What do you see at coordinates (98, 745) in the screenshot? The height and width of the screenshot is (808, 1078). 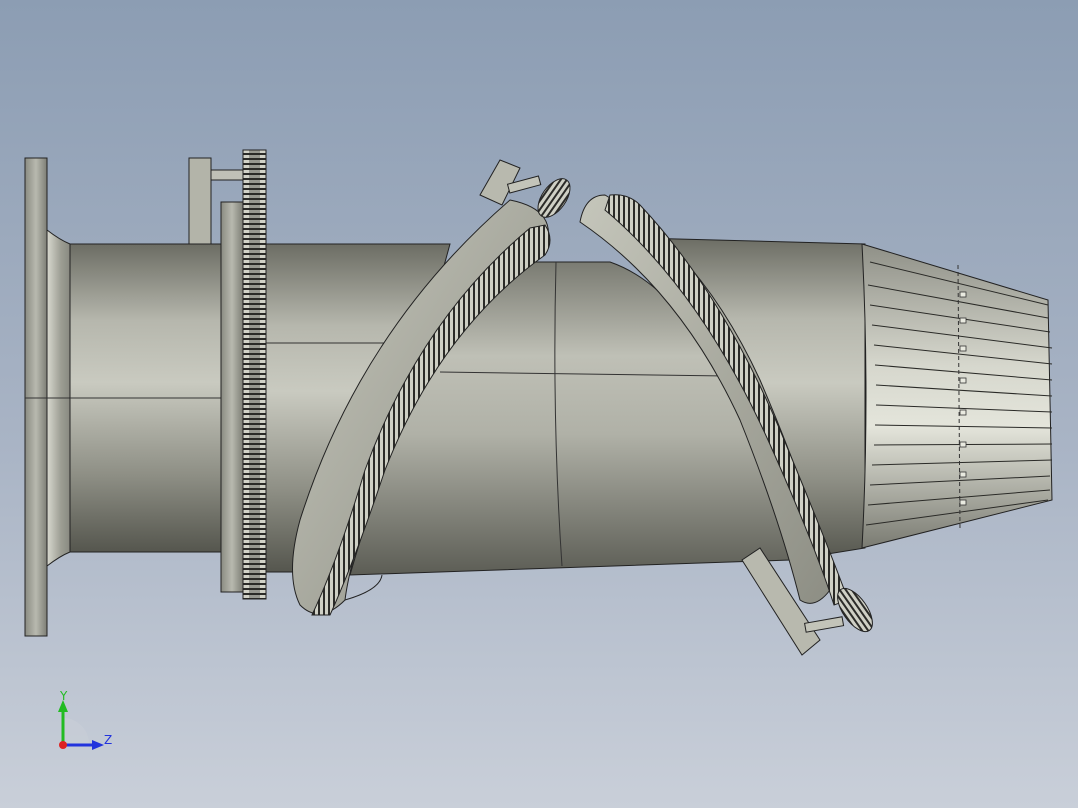 I see `z-axis-arrow-icon` at bounding box center [98, 745].